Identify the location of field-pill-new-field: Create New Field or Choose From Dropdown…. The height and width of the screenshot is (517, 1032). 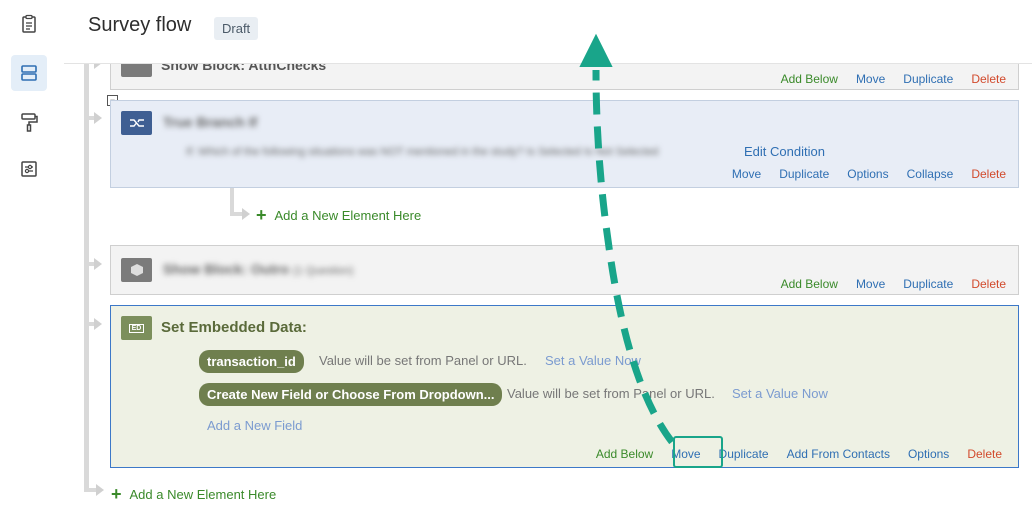
(351, 394).